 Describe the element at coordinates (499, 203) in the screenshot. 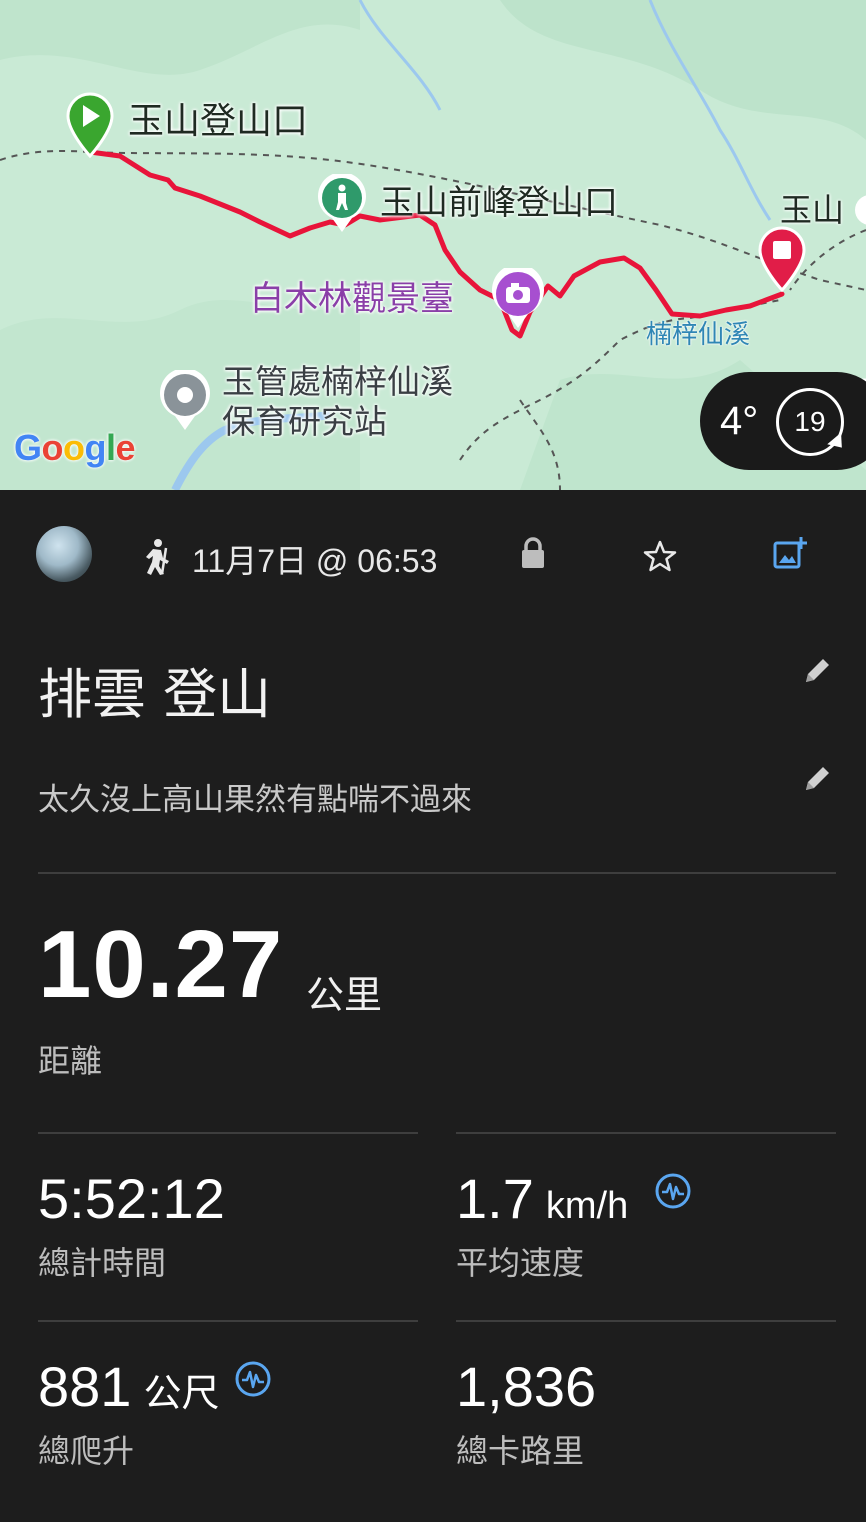

I see `map-label-peak-trailhead: 玉山前峰登山口` at that location.